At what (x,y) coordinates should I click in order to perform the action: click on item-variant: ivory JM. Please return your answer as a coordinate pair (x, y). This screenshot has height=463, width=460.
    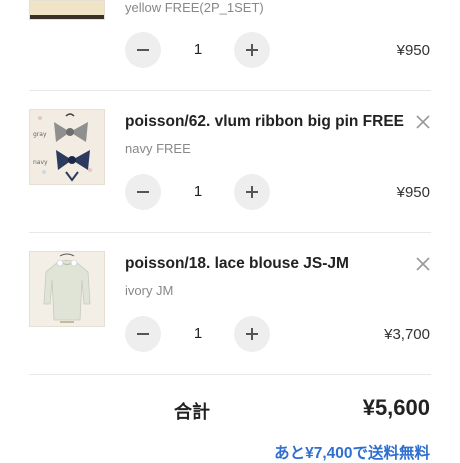
    Looking at the image, I should click on (149, 290).